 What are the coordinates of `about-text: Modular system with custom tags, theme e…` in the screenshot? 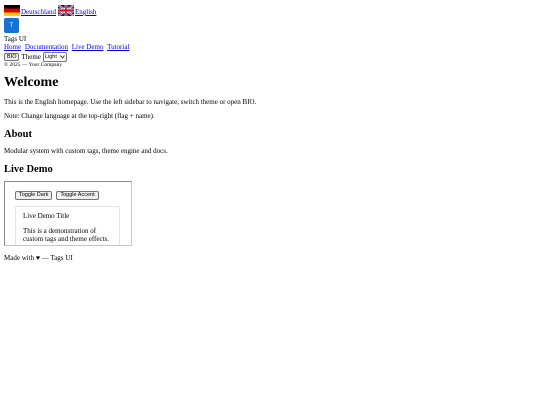 It's located at (86, 151).